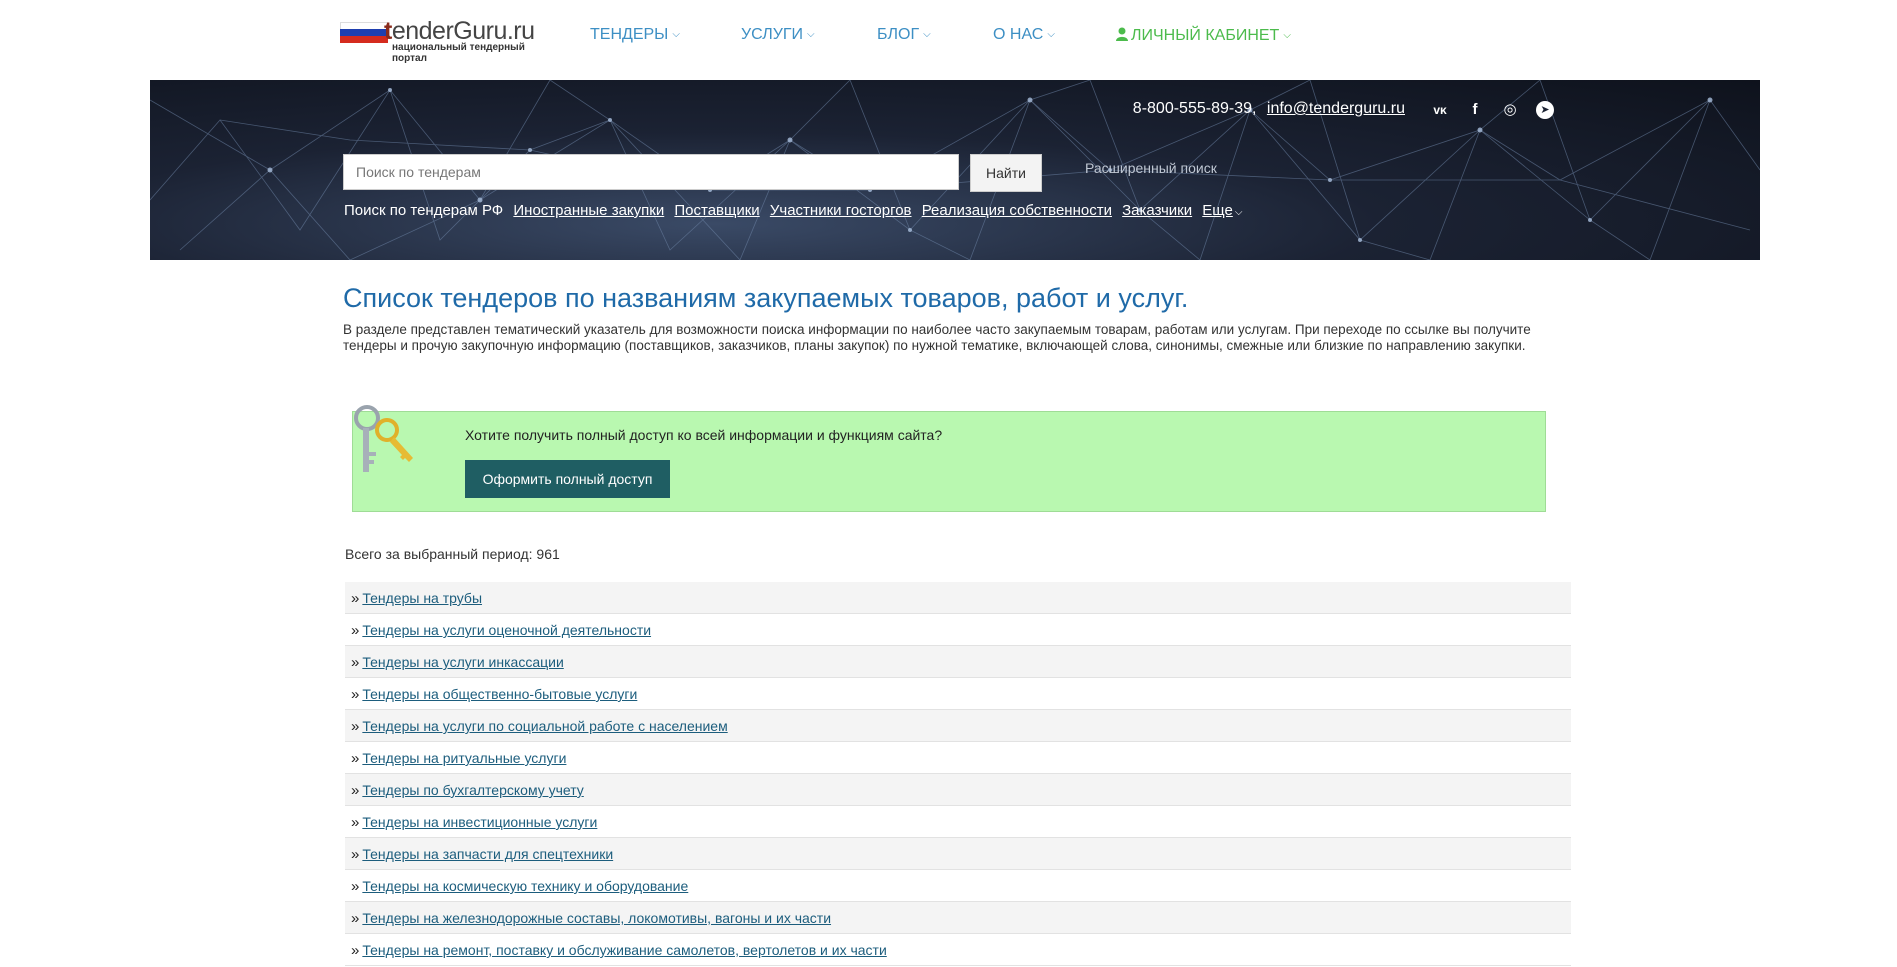 This screenshot has height=967, width=1897. Describe the element at coordinates (629, 34) in the screenshot. I see `nav-item-label: ТЕНДЕРЫ` at that location.